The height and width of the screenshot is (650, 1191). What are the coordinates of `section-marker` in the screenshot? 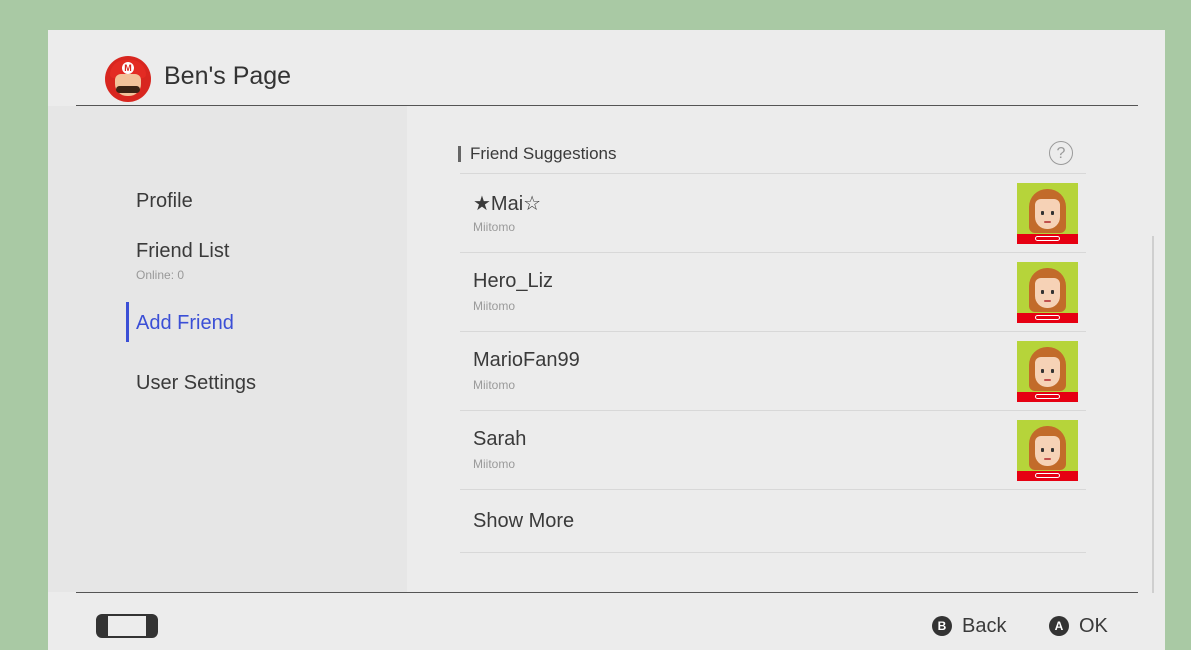 It's located at (459, 154).